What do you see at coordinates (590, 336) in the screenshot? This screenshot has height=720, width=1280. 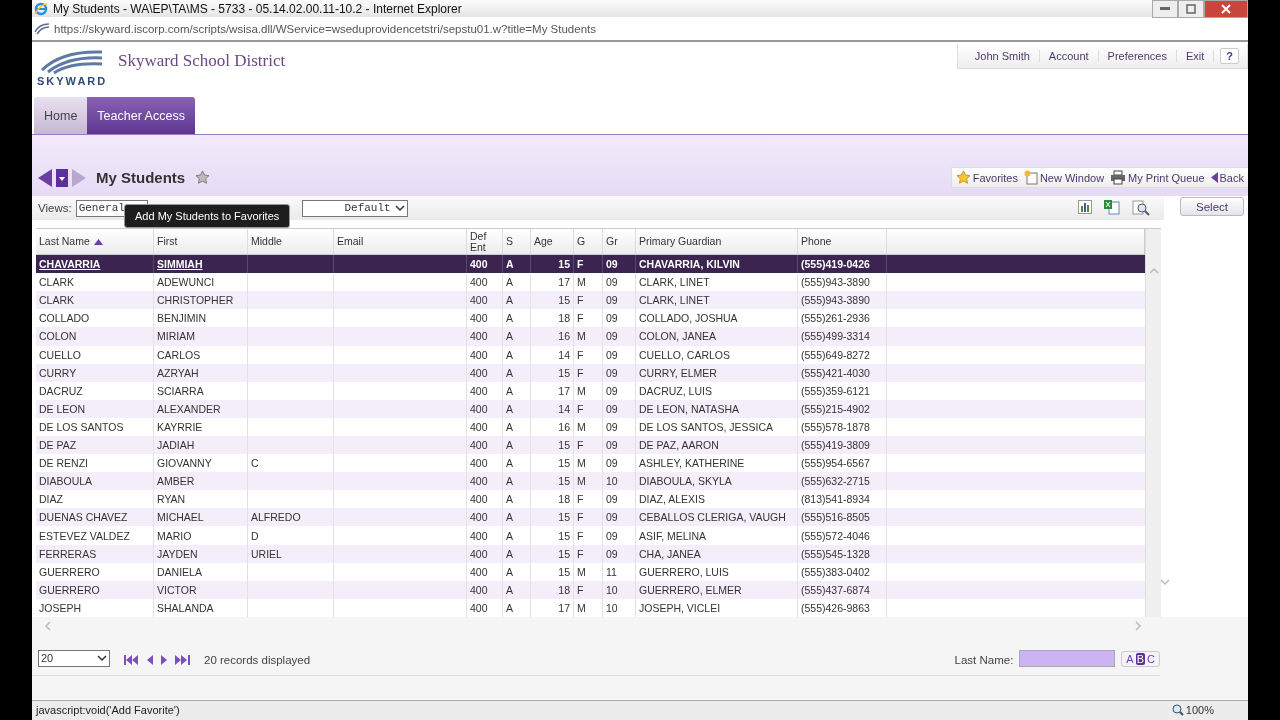 I see `table-row: COLON MIRIAM 400 A 16 M 09 COLON, JANEA (555)499-3314` at bounding box center [590, 336].